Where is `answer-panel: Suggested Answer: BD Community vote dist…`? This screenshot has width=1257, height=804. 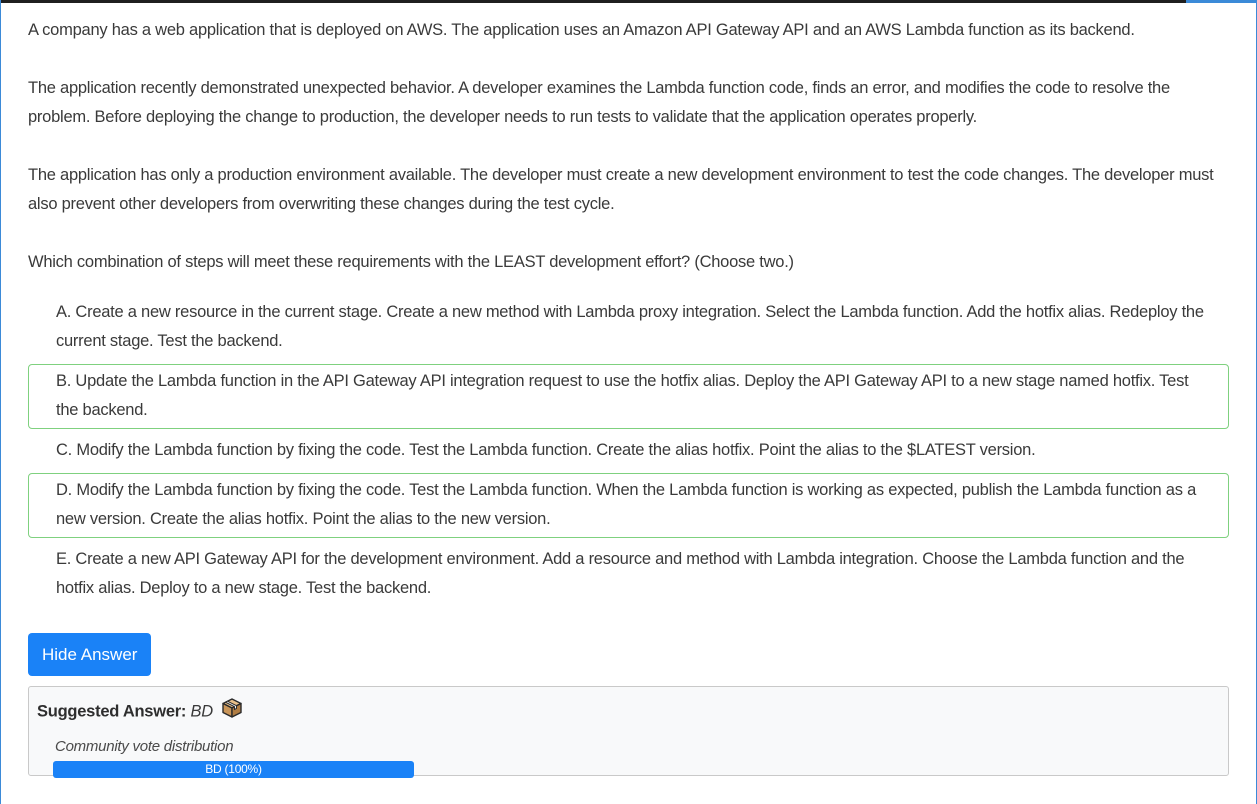 answer-panel: Suggested Answer: BD Community vote dist… is located at coordinates (628, 732).